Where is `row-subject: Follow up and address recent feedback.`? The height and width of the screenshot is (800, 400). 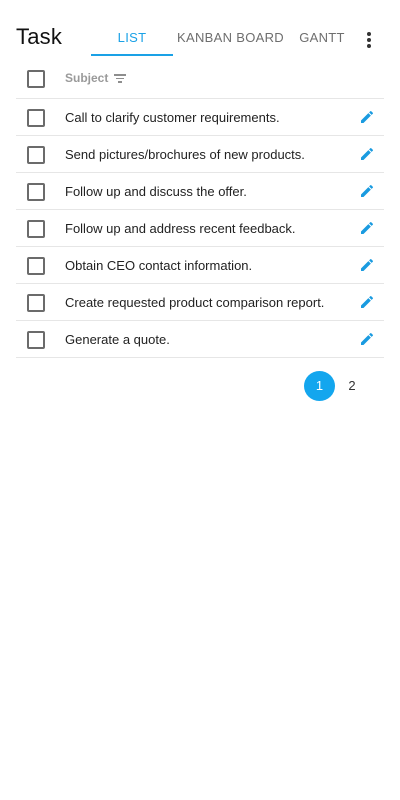 row-subject: Follow up and address recent feedback. is located at coordinates (180, 228).